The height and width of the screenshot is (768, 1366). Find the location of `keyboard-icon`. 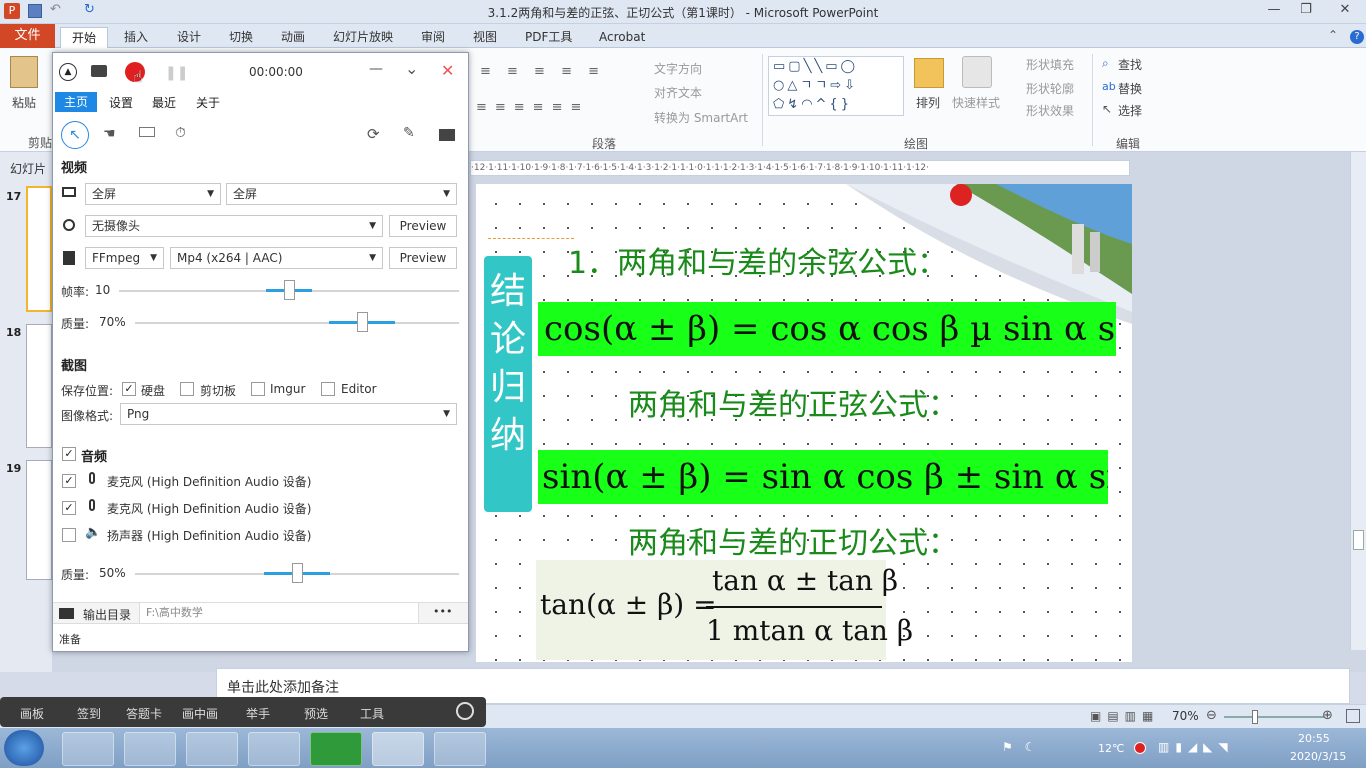

keyboard-icon is located at coordinates (147, 132).